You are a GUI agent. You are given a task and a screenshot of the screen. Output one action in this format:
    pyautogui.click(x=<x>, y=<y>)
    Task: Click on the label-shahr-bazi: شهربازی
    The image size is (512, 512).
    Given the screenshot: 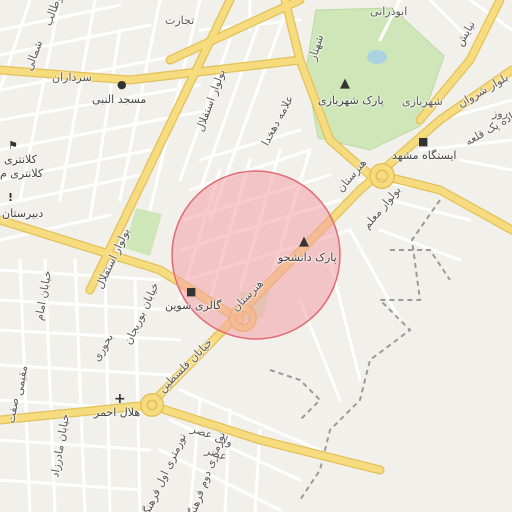 What is the action you would take?
    pyautogui.click(x=422, y=101)
    